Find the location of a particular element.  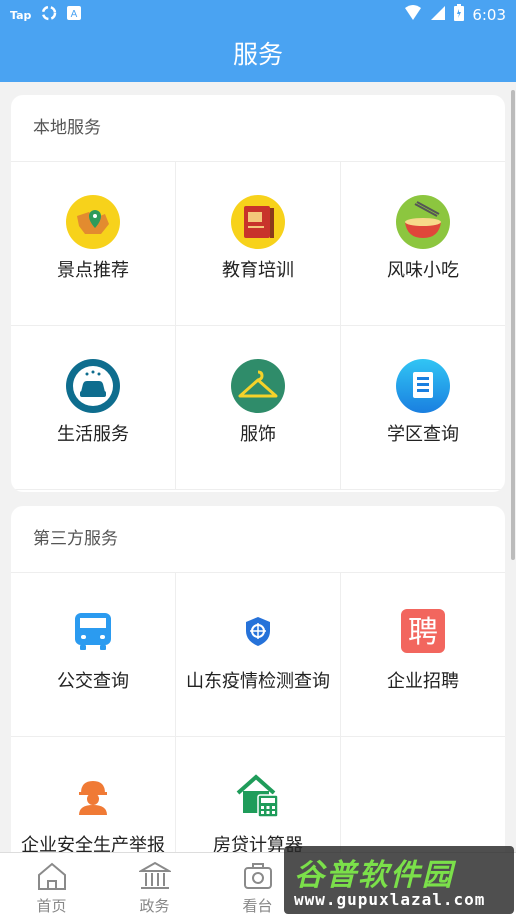

tap-indicator: Tap is located at coordinates (21, 15).